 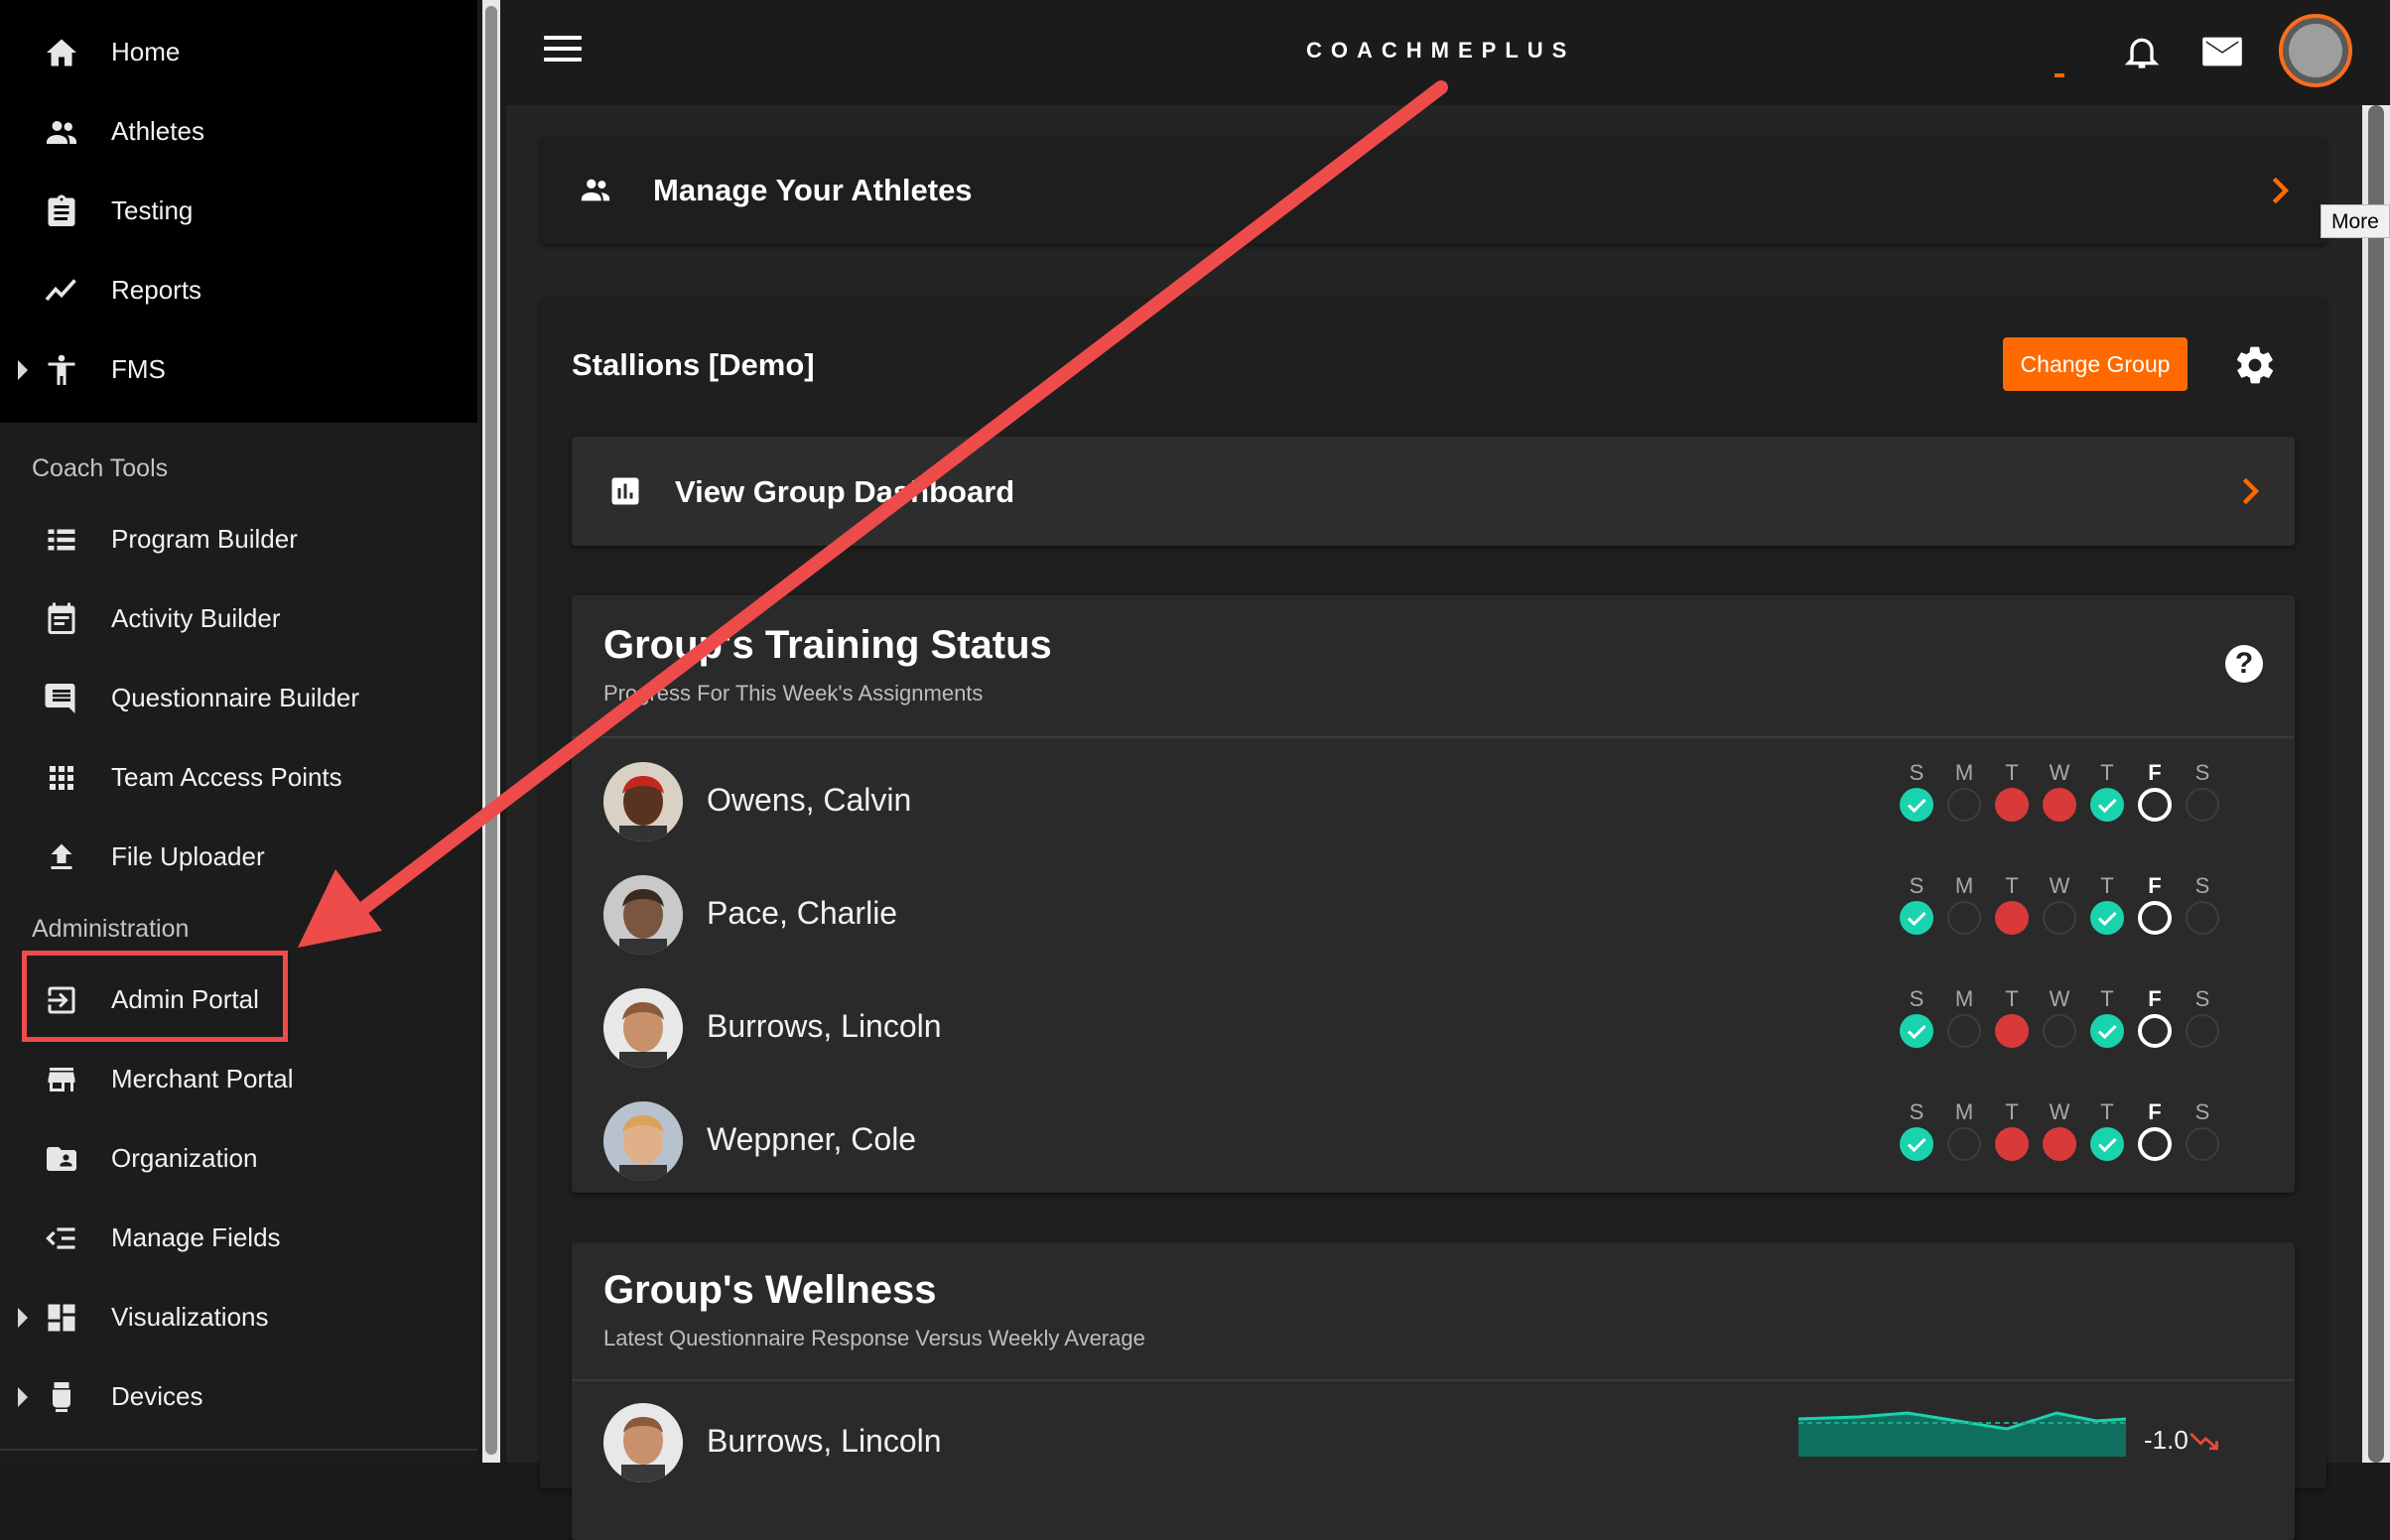 I want to click on sidebar-item-label: Program Builder, so click(x=204, y=539).